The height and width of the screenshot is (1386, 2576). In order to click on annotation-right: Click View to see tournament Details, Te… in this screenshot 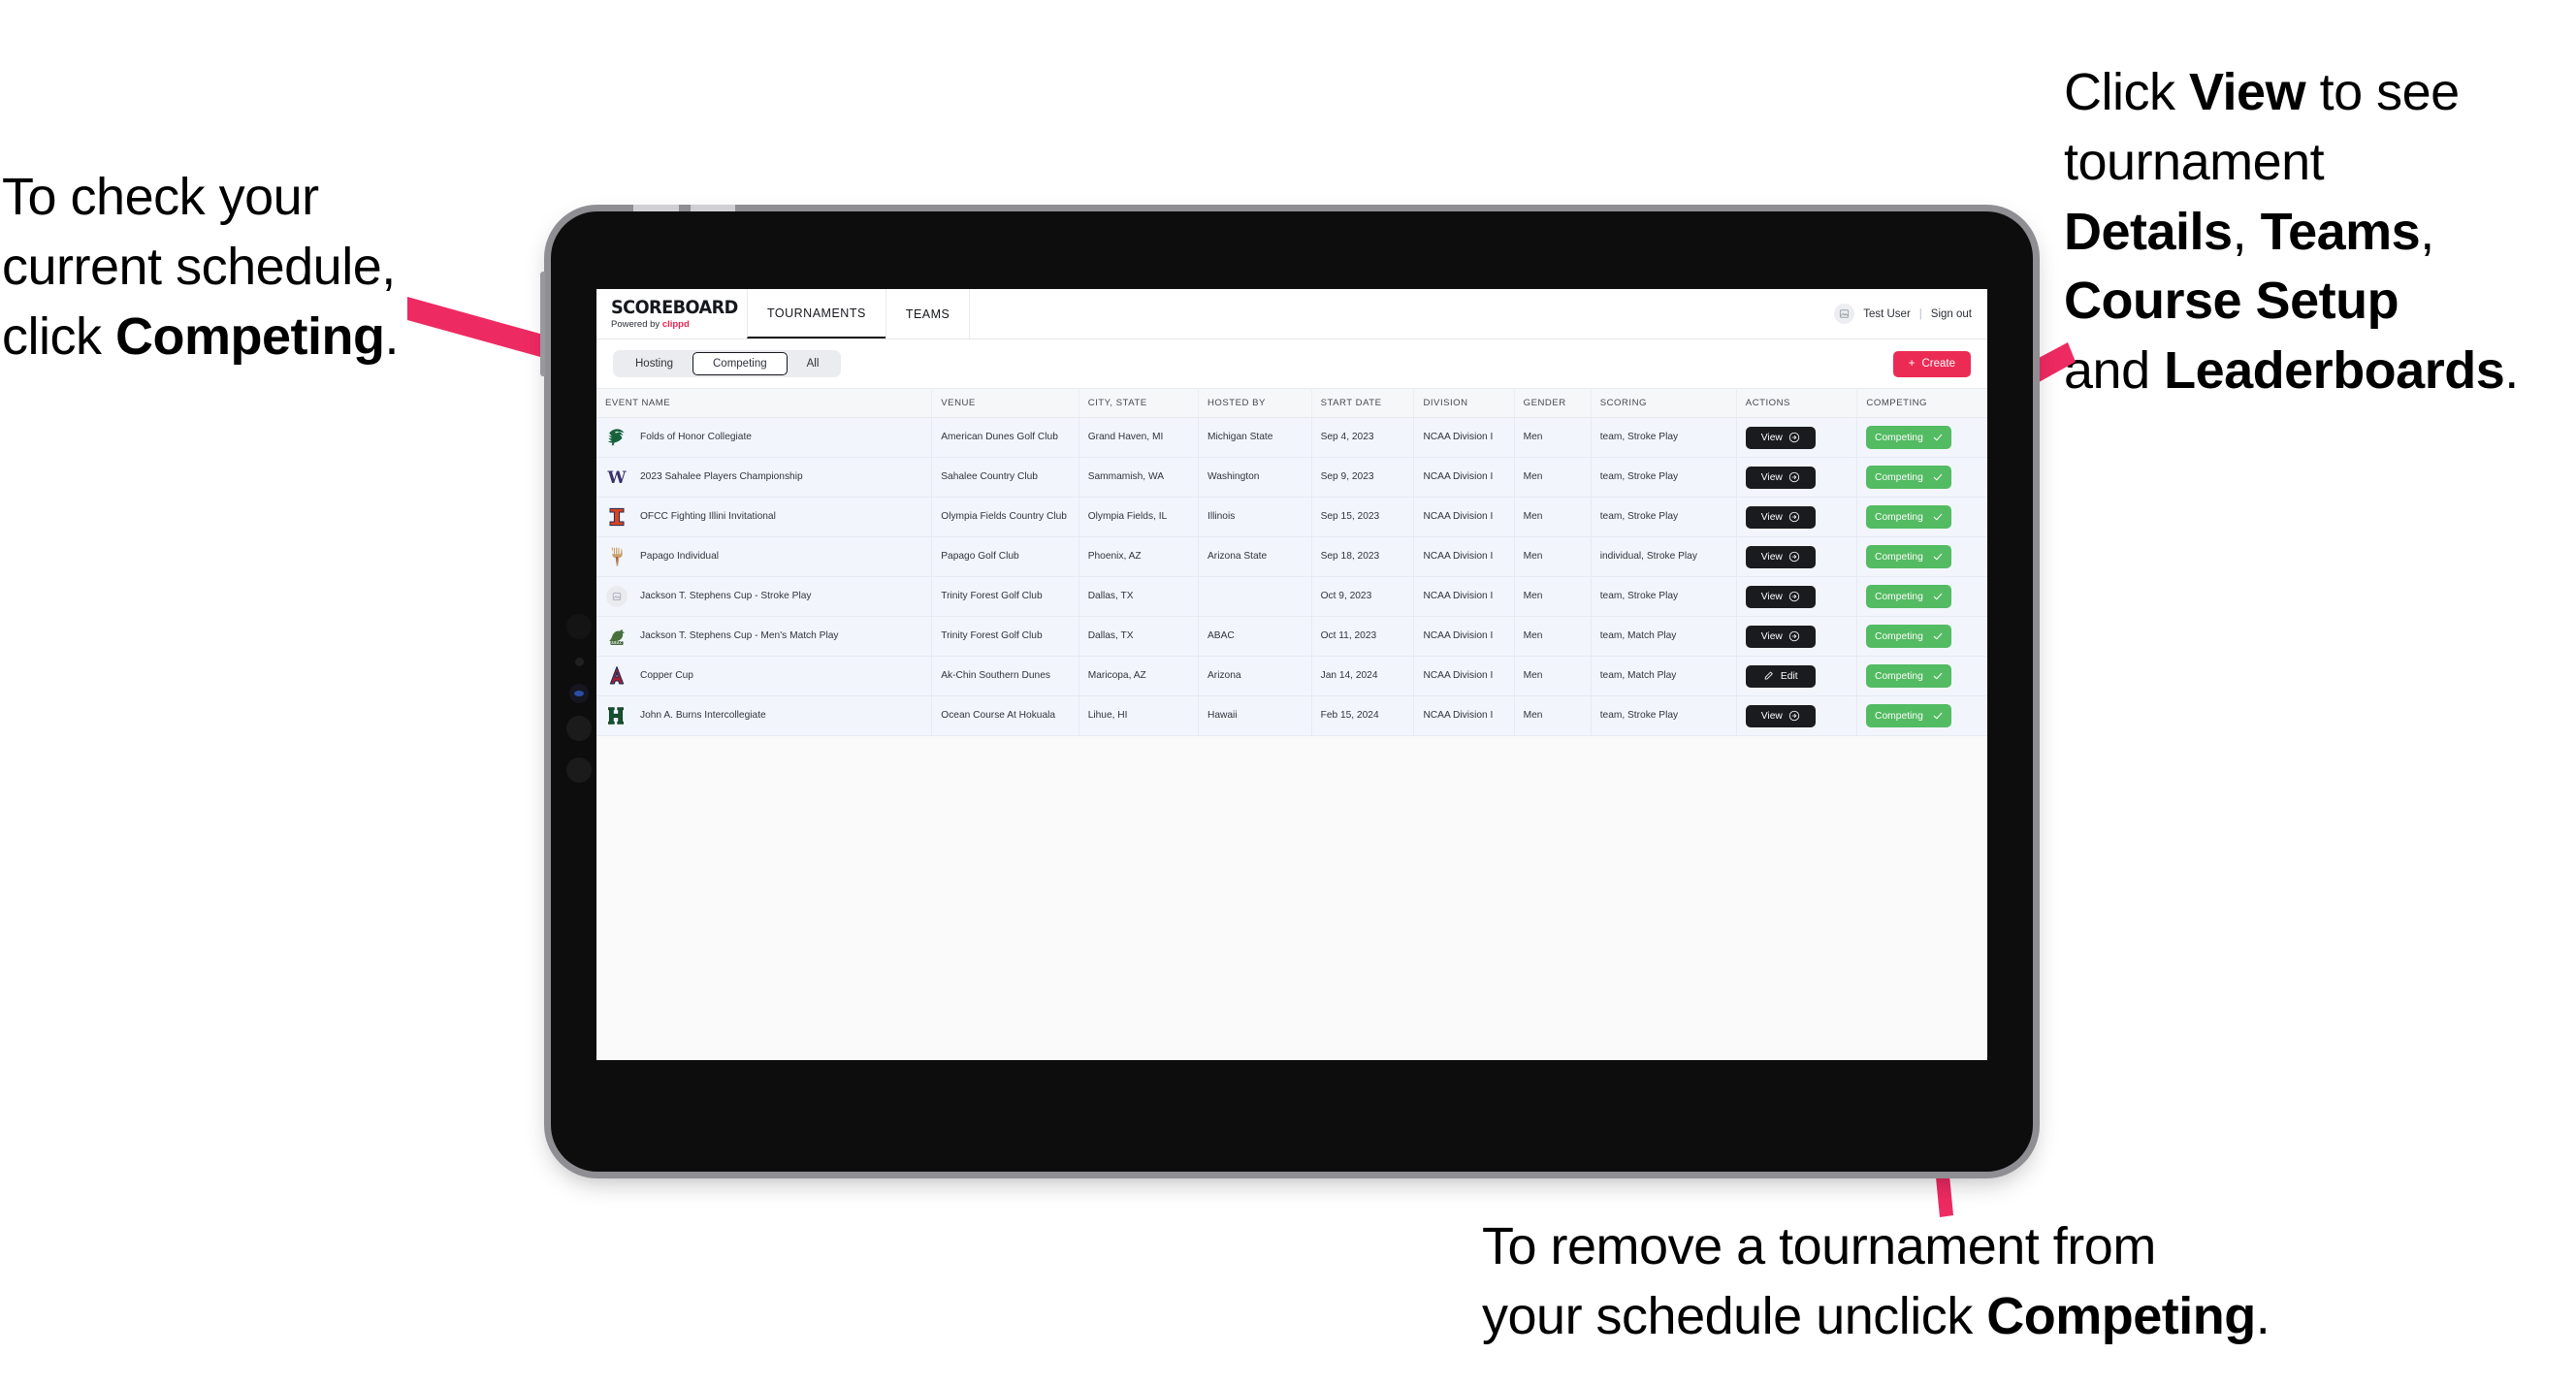, I will do `click(2320, 232)`.